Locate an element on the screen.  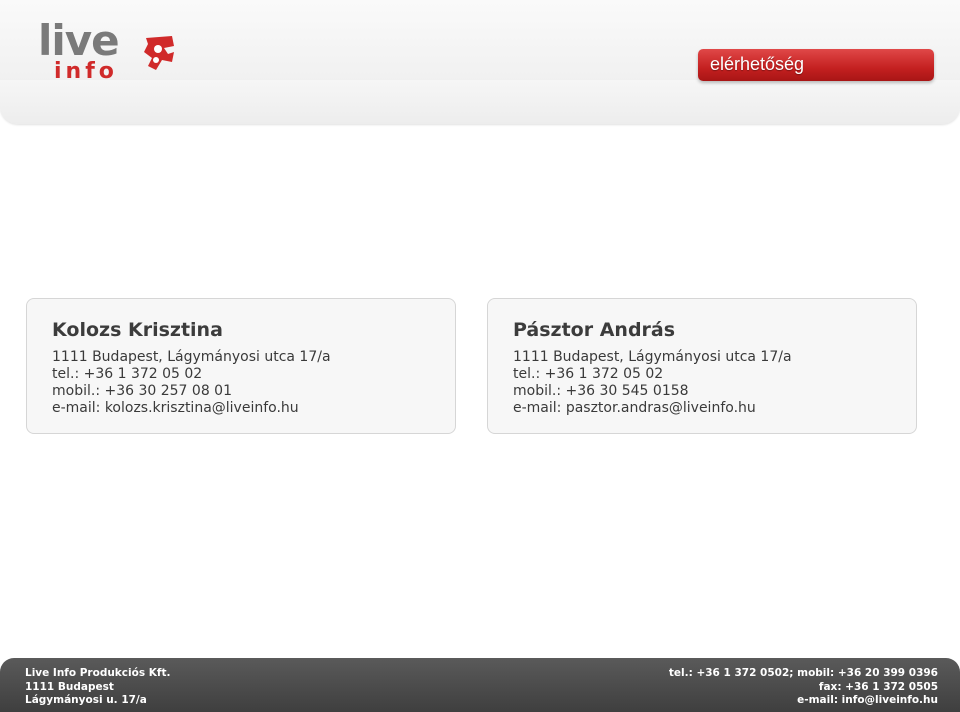
live-info-logo: live info is located at coordinates (108, 53).